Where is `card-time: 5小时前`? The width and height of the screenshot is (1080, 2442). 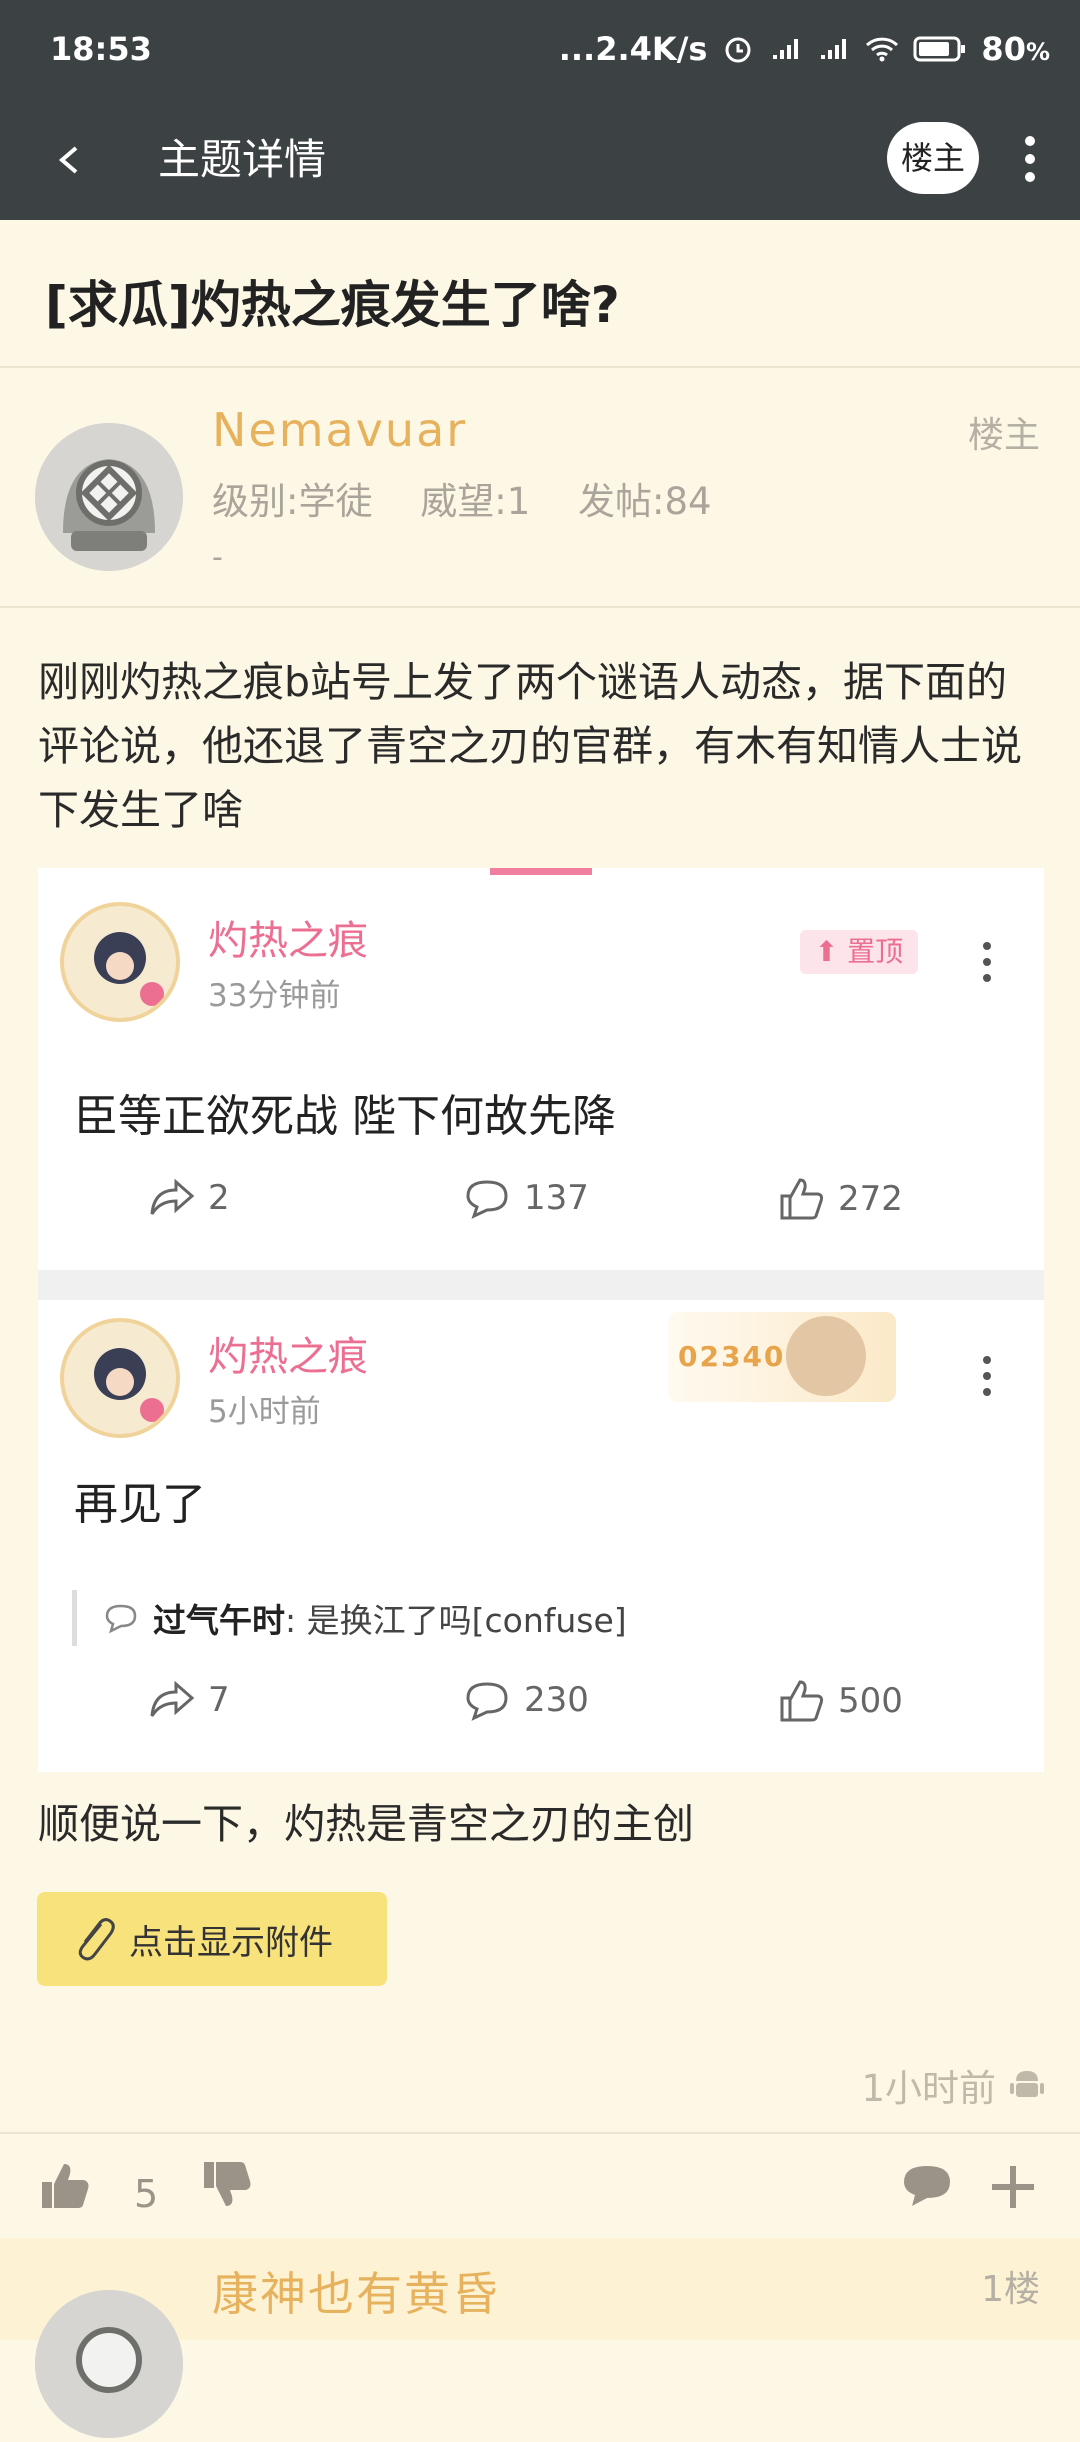 card-time: 5小时前 is located at coordinates (264, 1412).